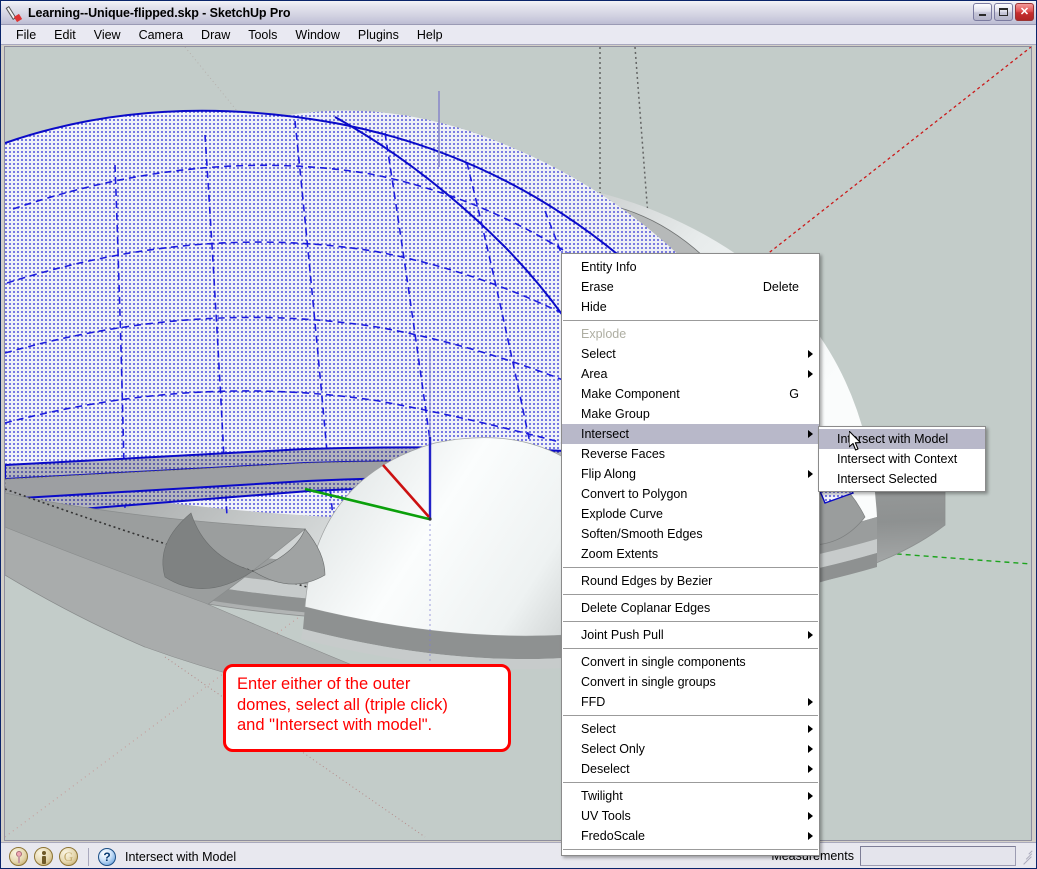  What do you see at coordinates (317, 35) in the screenshot?
I see `menu-window: Window` at bounding box center [317, 35].